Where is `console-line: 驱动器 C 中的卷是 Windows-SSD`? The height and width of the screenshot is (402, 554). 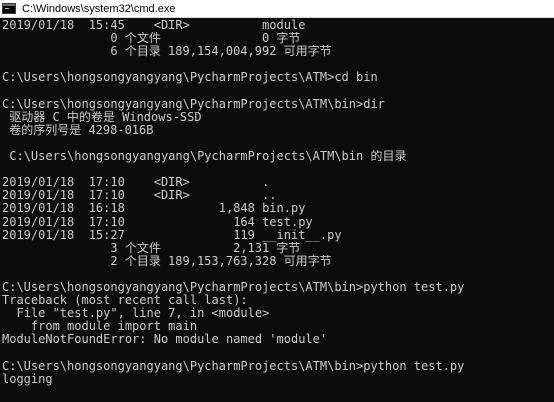 console-line: 驱动器 C 中的卷是 Windows-SSD is located at coordinates (102, 117).